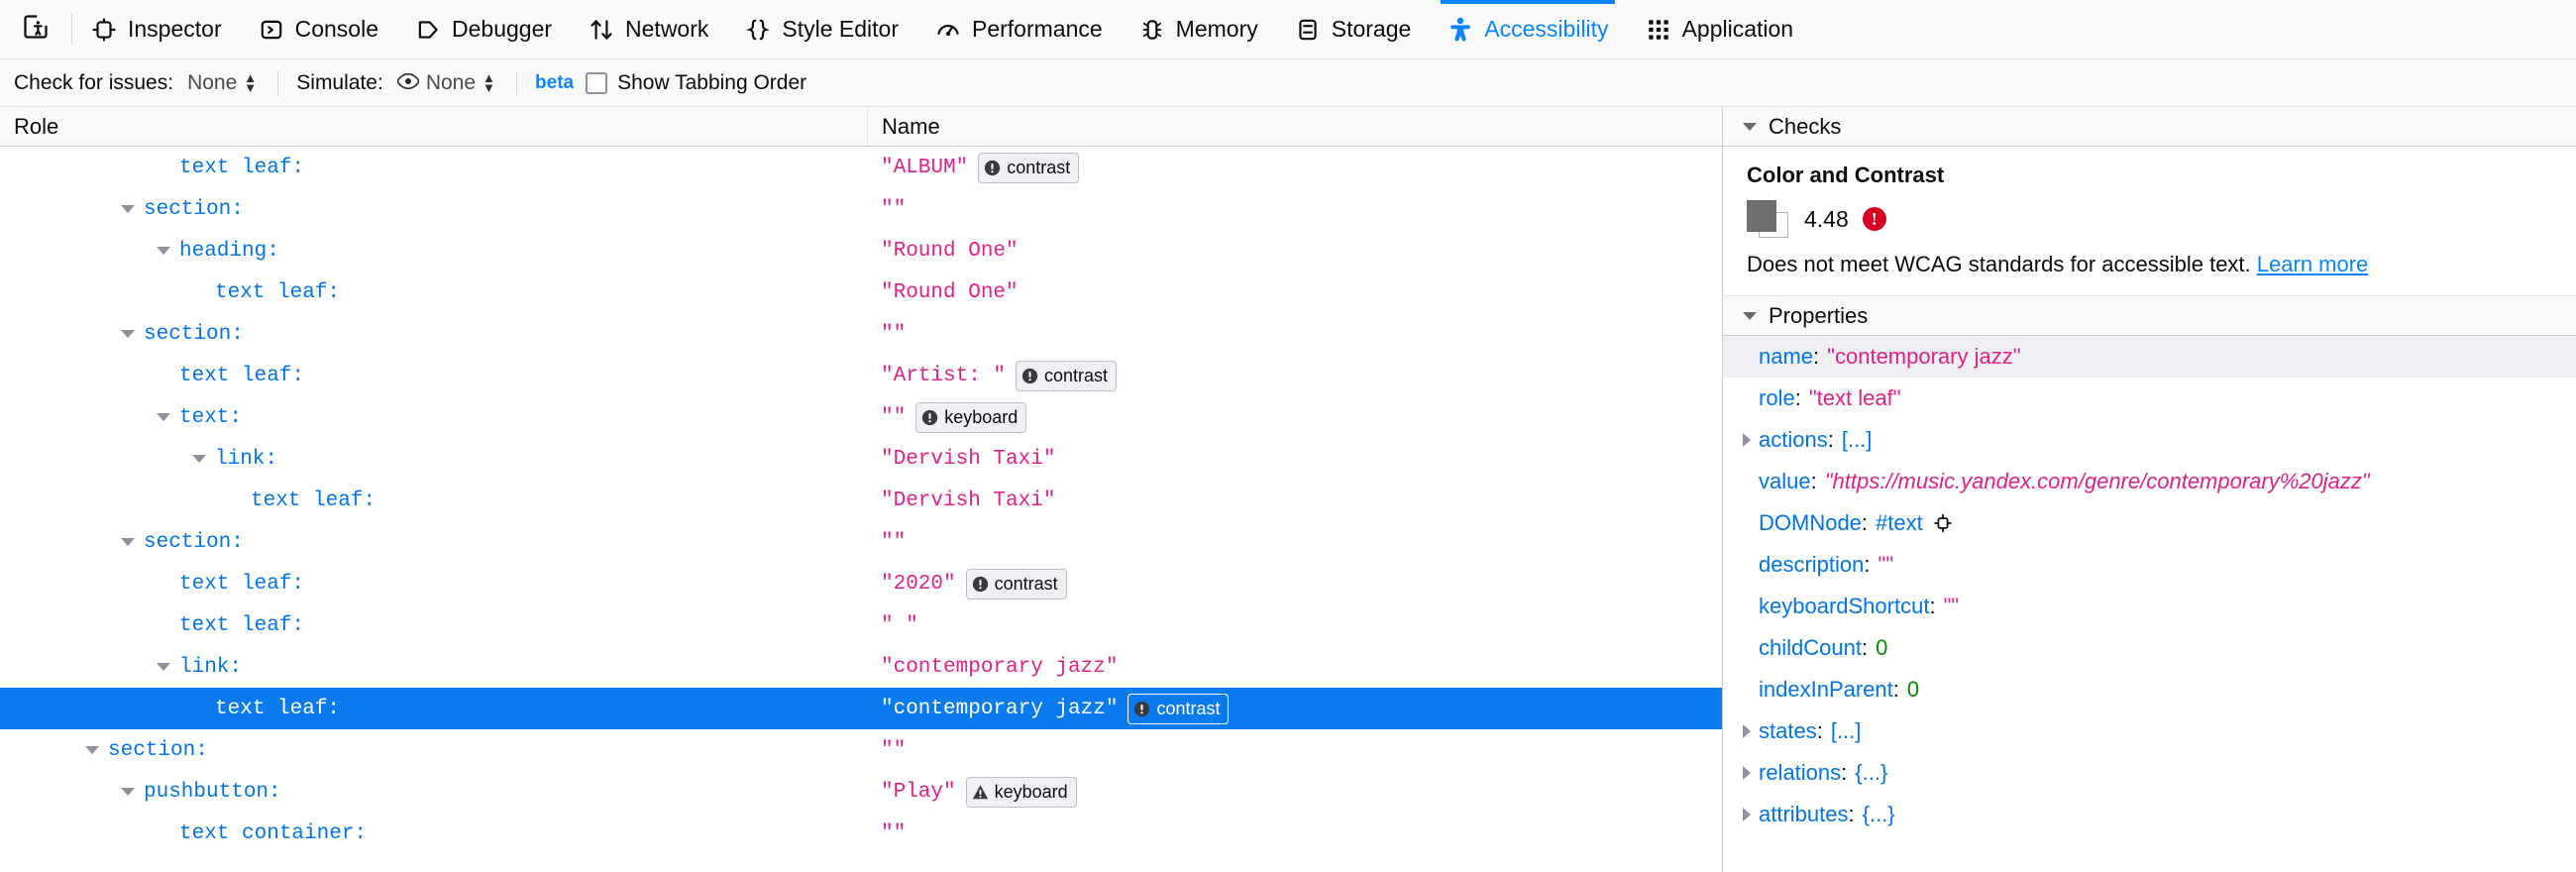 This screenshot has height=872, width=2576. Describe the element at coordinates (758, 30) in the screenshot. I see `style-editor-icon` at that location.